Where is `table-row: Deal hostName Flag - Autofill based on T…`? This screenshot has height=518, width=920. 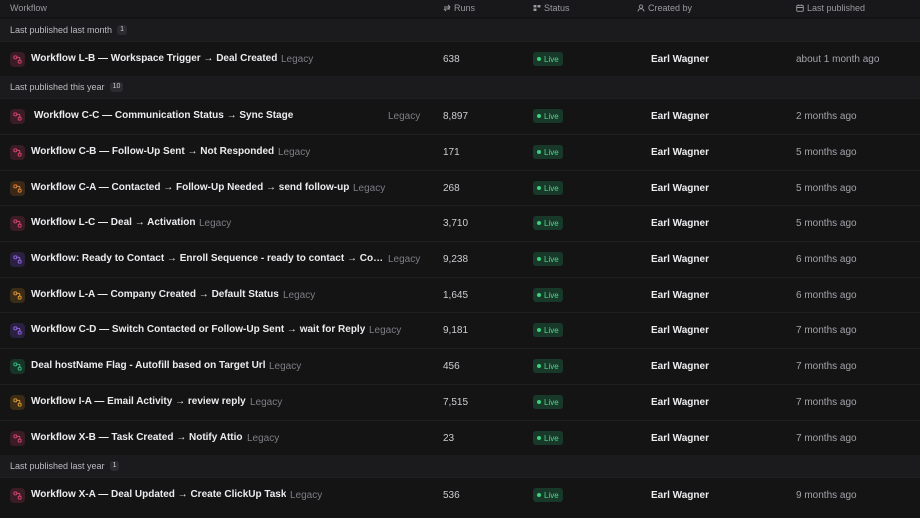 table-row: Deal hostName Flag - Autofill based on T… is located at coordinates (460, 366).